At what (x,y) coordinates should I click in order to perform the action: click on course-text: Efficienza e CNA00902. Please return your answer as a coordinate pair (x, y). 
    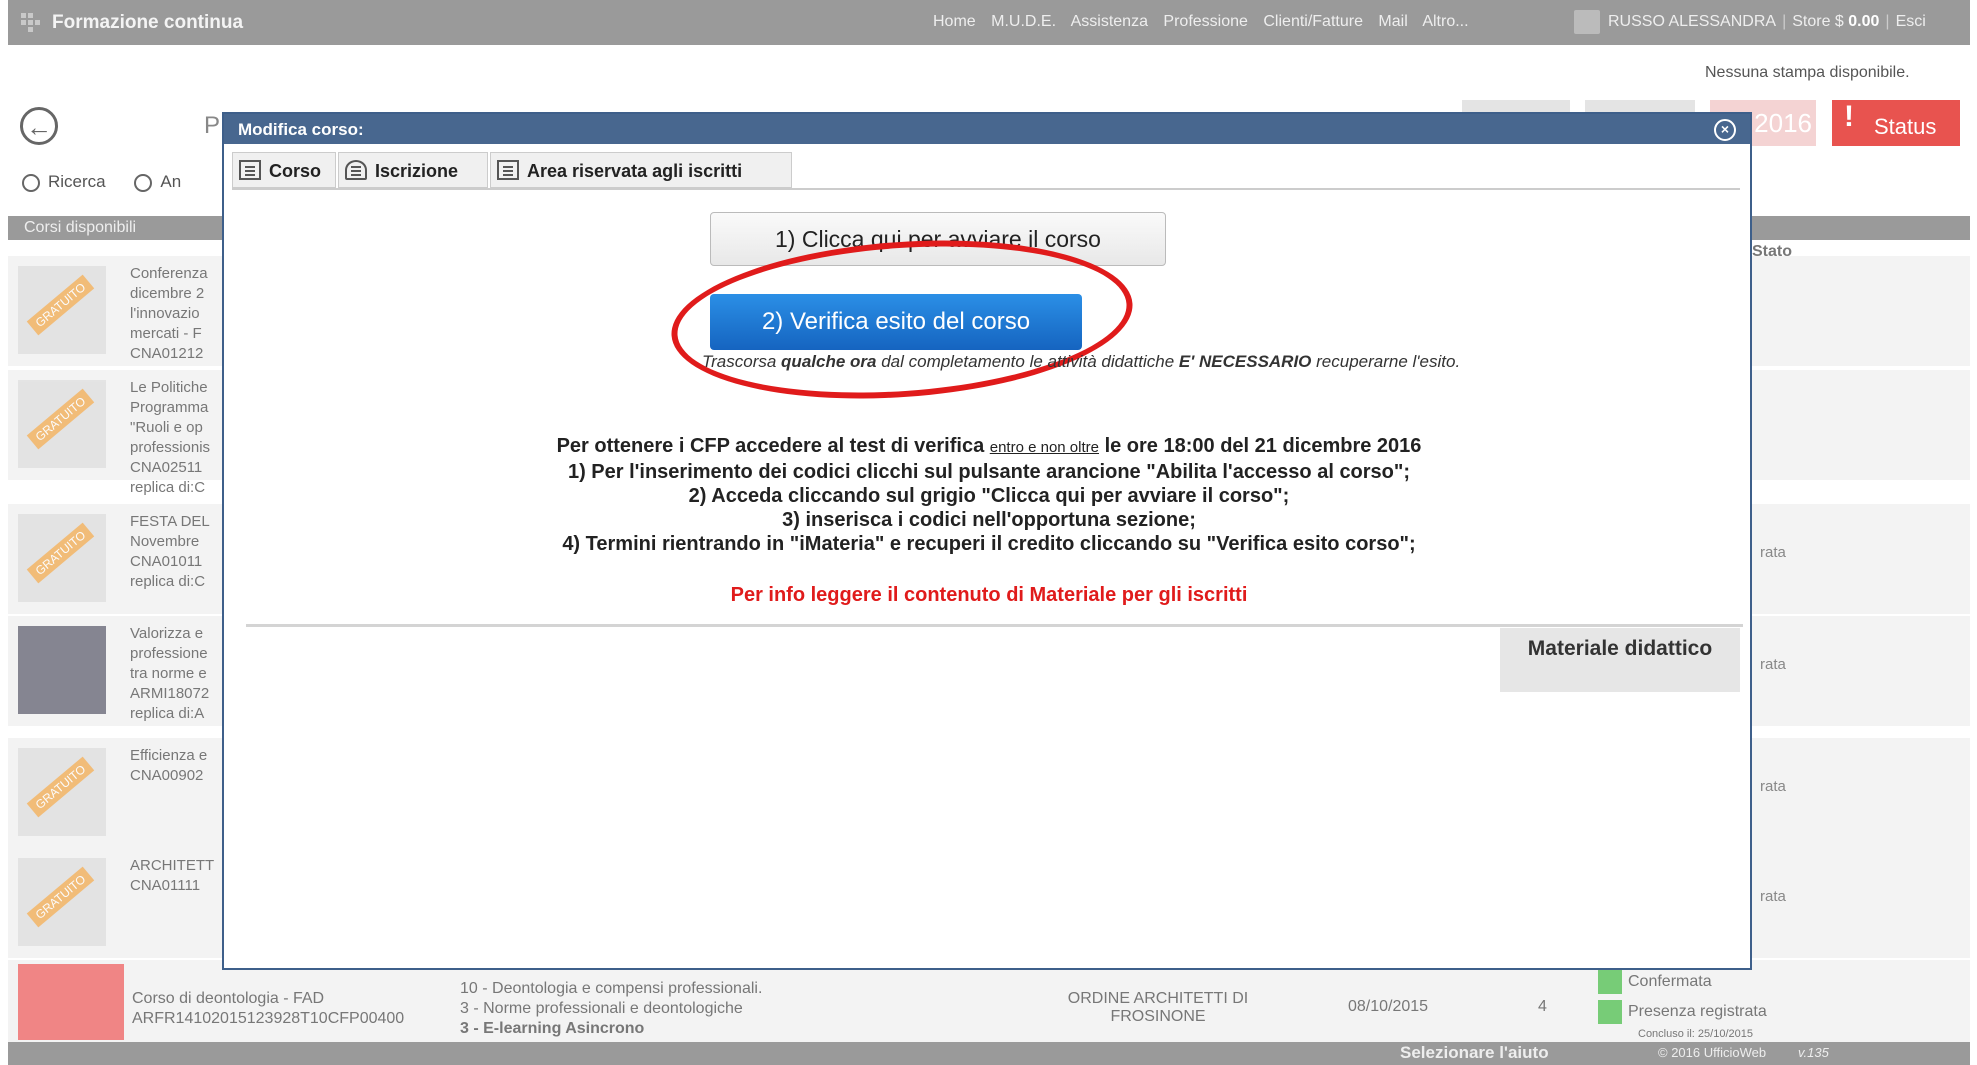
    Looking at the image, I should click on (169, 765).